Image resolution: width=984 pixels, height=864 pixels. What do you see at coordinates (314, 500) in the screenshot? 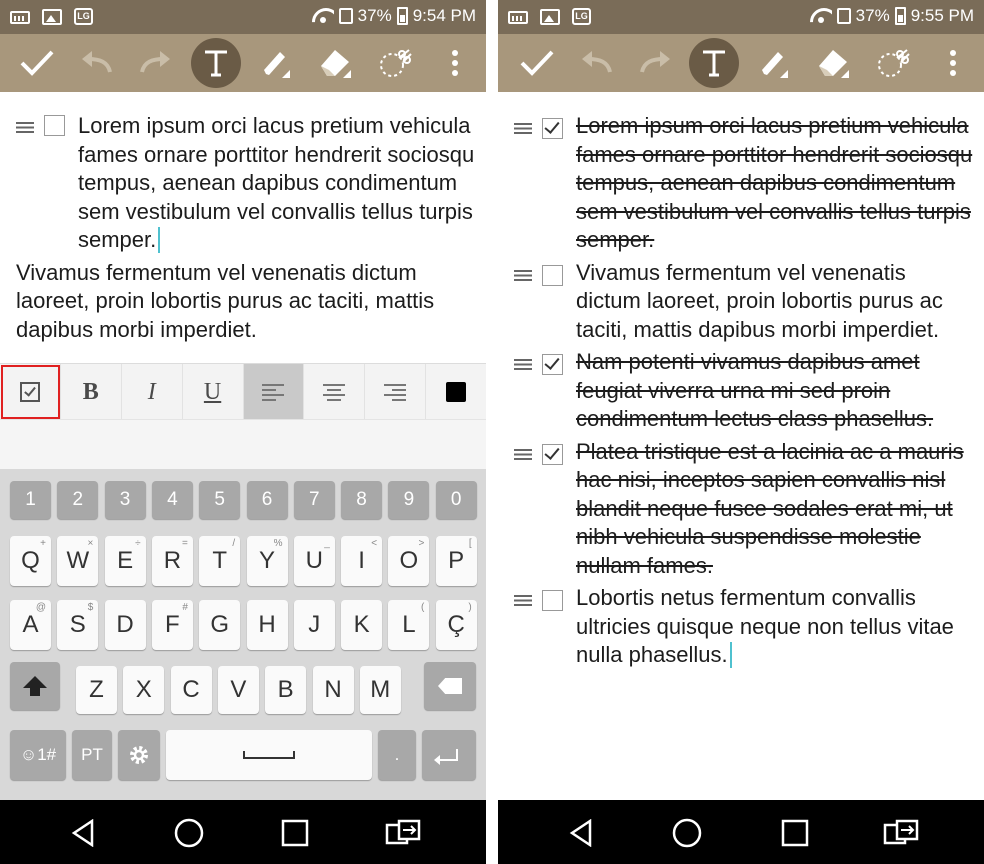
I see `number-key: 7` at bounding box center [314, 500].